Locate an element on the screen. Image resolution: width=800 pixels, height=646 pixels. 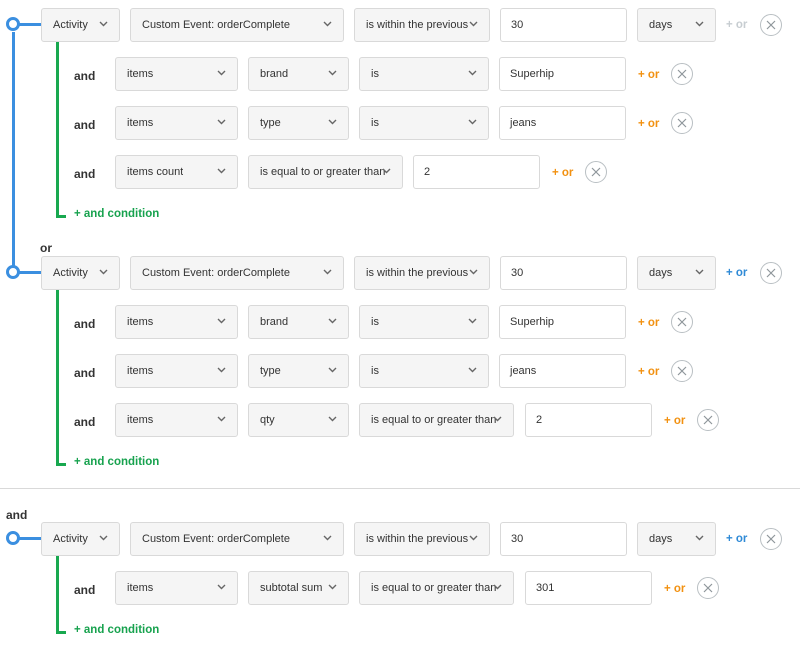
activity-dropdown-value: Activity is located at coordinates (70, 539).